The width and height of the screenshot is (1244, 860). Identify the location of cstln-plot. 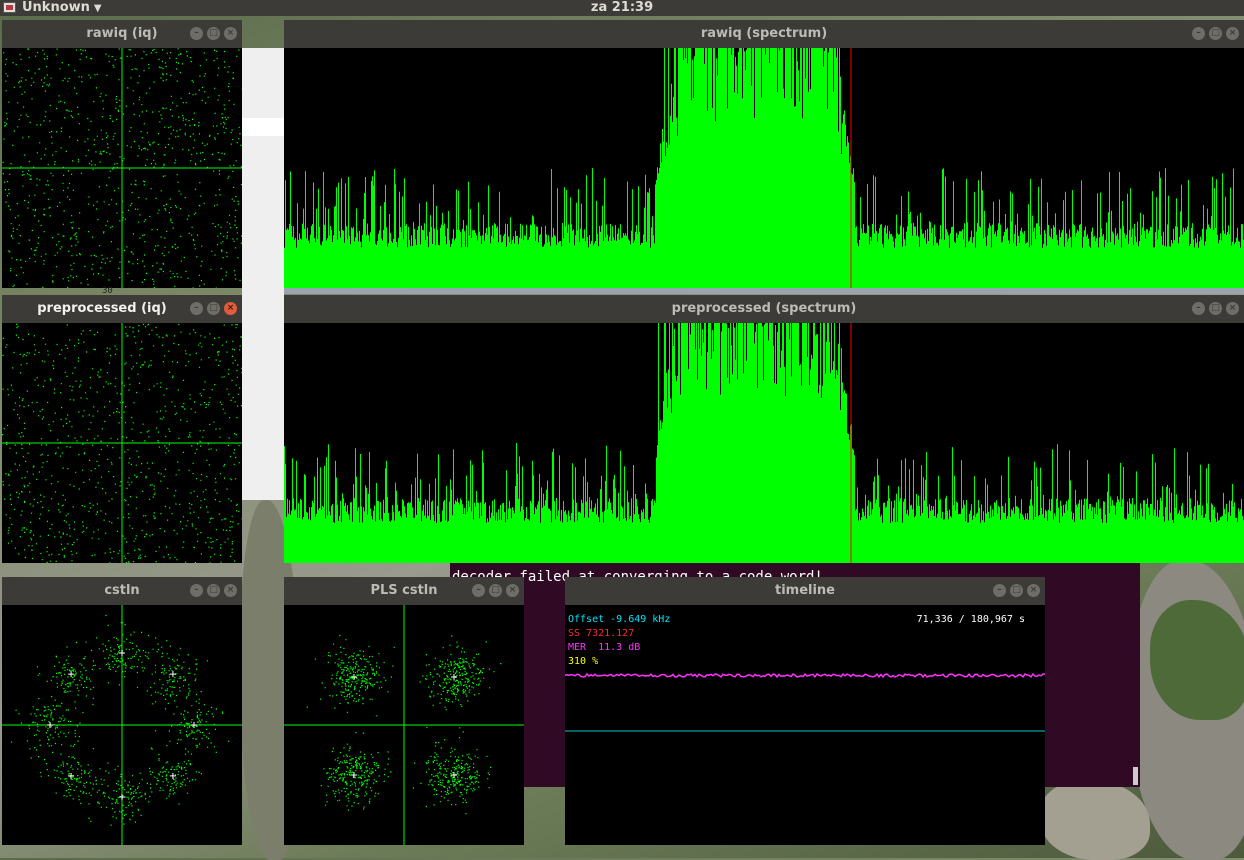
(122, 725).